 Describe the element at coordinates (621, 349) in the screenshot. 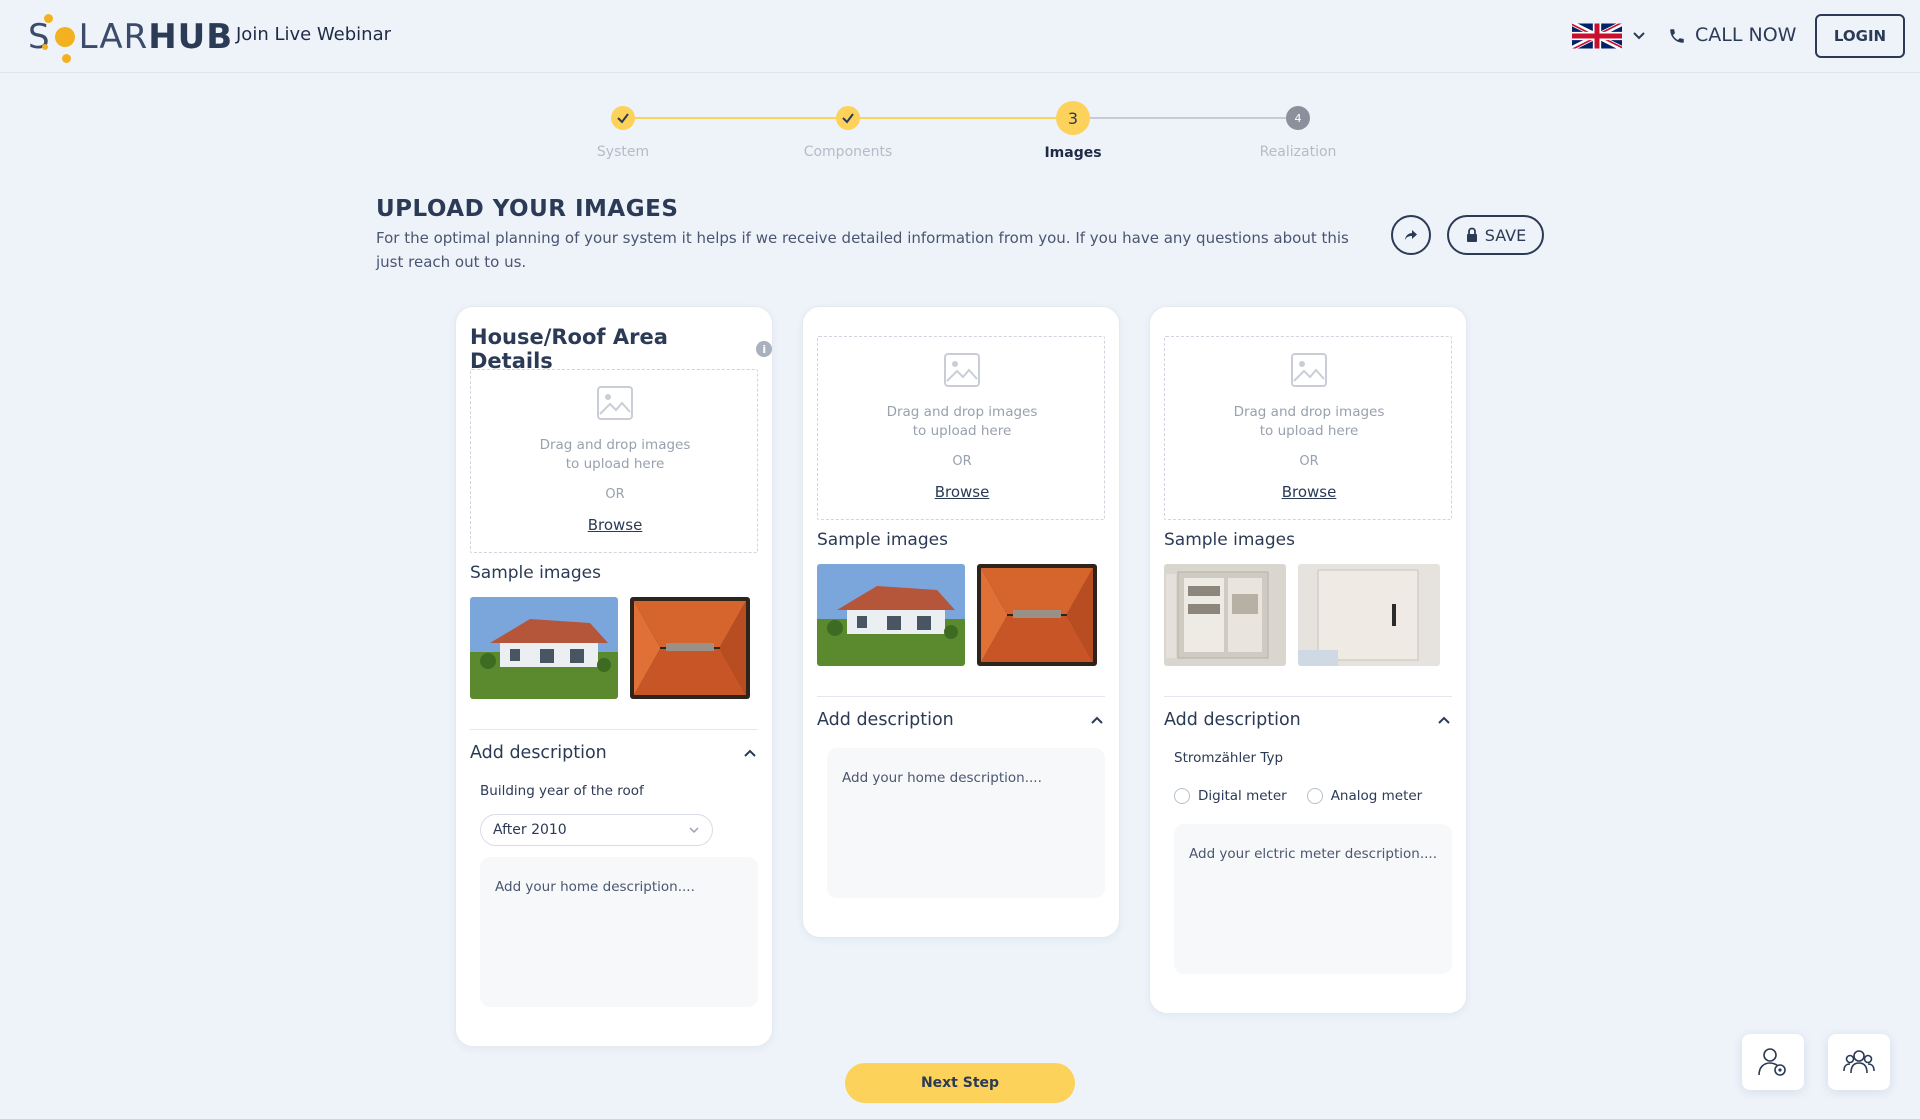

I see `card-title: House/Roof Area Details i` at that location.